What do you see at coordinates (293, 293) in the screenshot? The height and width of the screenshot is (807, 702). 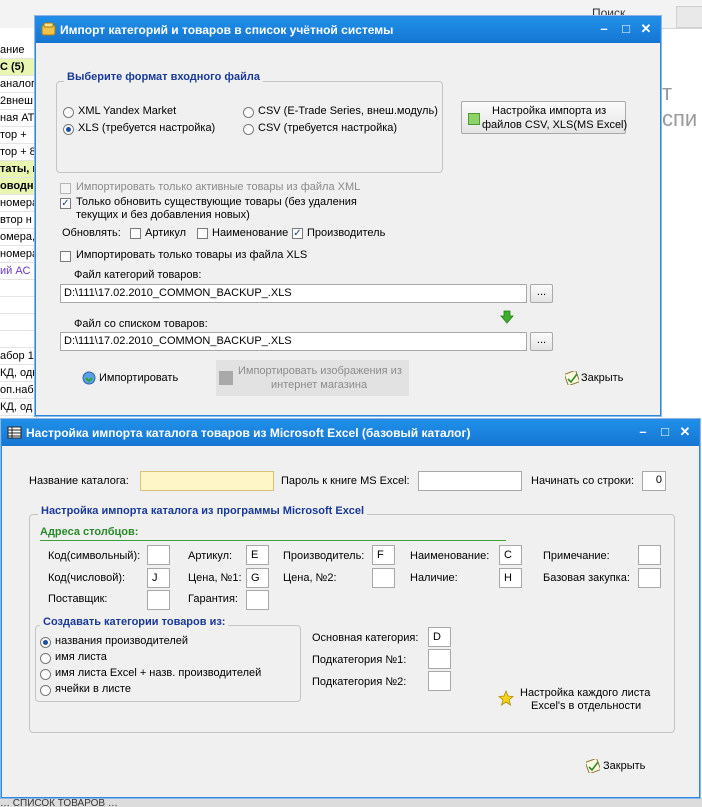 I see `categories-file-input: D:\111\17.02.2010_COMMON_BACKUP_.XLS` at bounding box center [293, 293].